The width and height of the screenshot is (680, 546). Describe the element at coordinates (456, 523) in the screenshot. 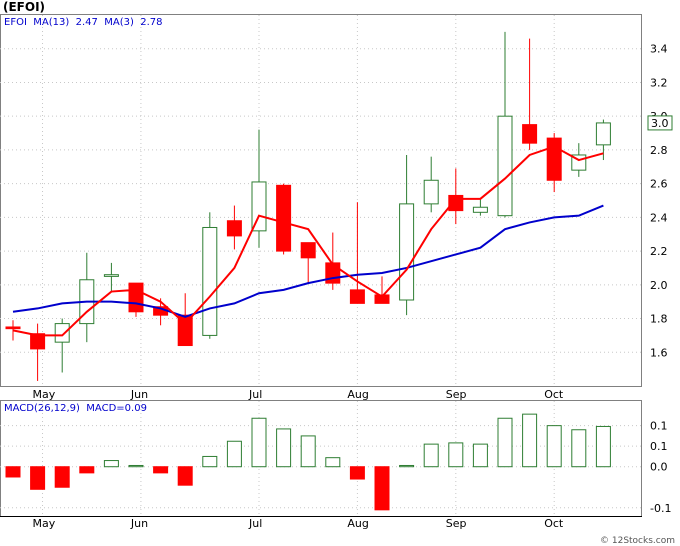

I see `macd-x-tick-label: Sep` at that location.